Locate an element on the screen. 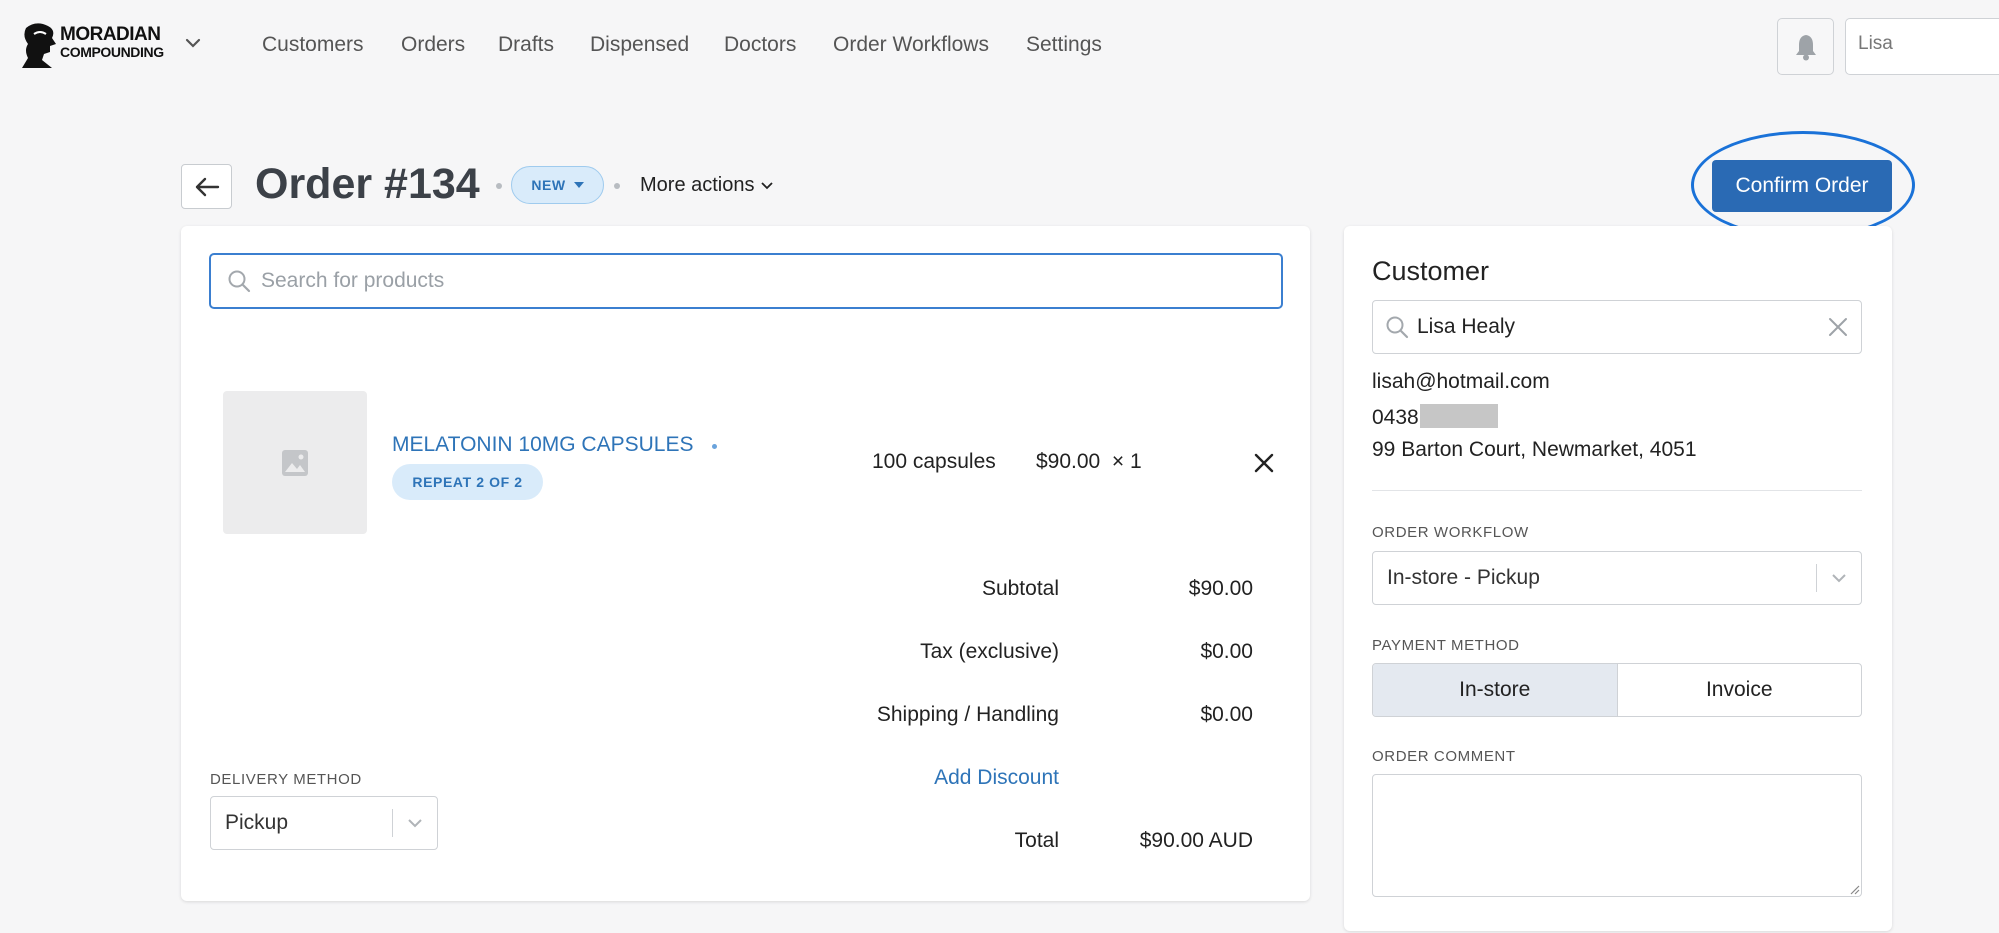 The image size is (1999, 933). payment-method-label: PAYMENT METHOD is located at coordinates (1446, 645).